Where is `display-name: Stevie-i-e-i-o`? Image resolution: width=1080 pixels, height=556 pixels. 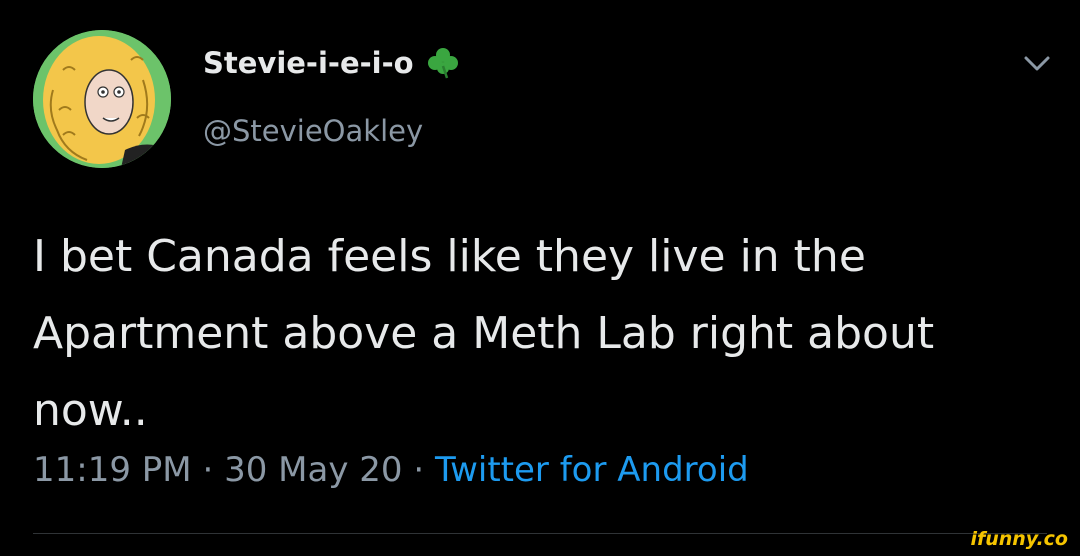
display-name: Stevie-i-e-i-o is located at coordinates (331, 63).